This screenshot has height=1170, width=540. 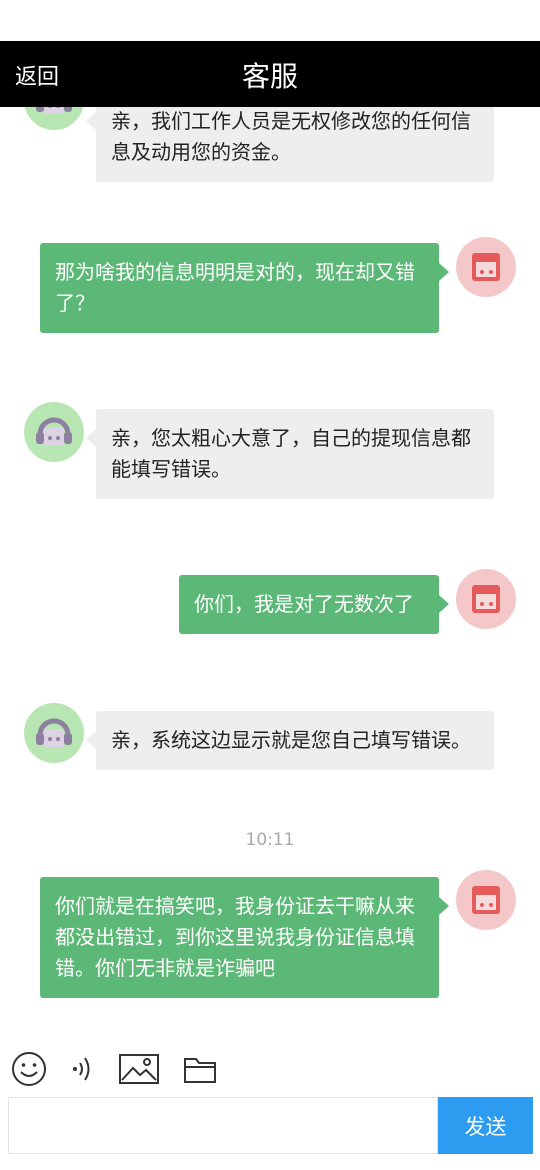 I want to click on message-text: 亲，系统这边显示就是您自己填写错误。, so click(x=291, y=740).